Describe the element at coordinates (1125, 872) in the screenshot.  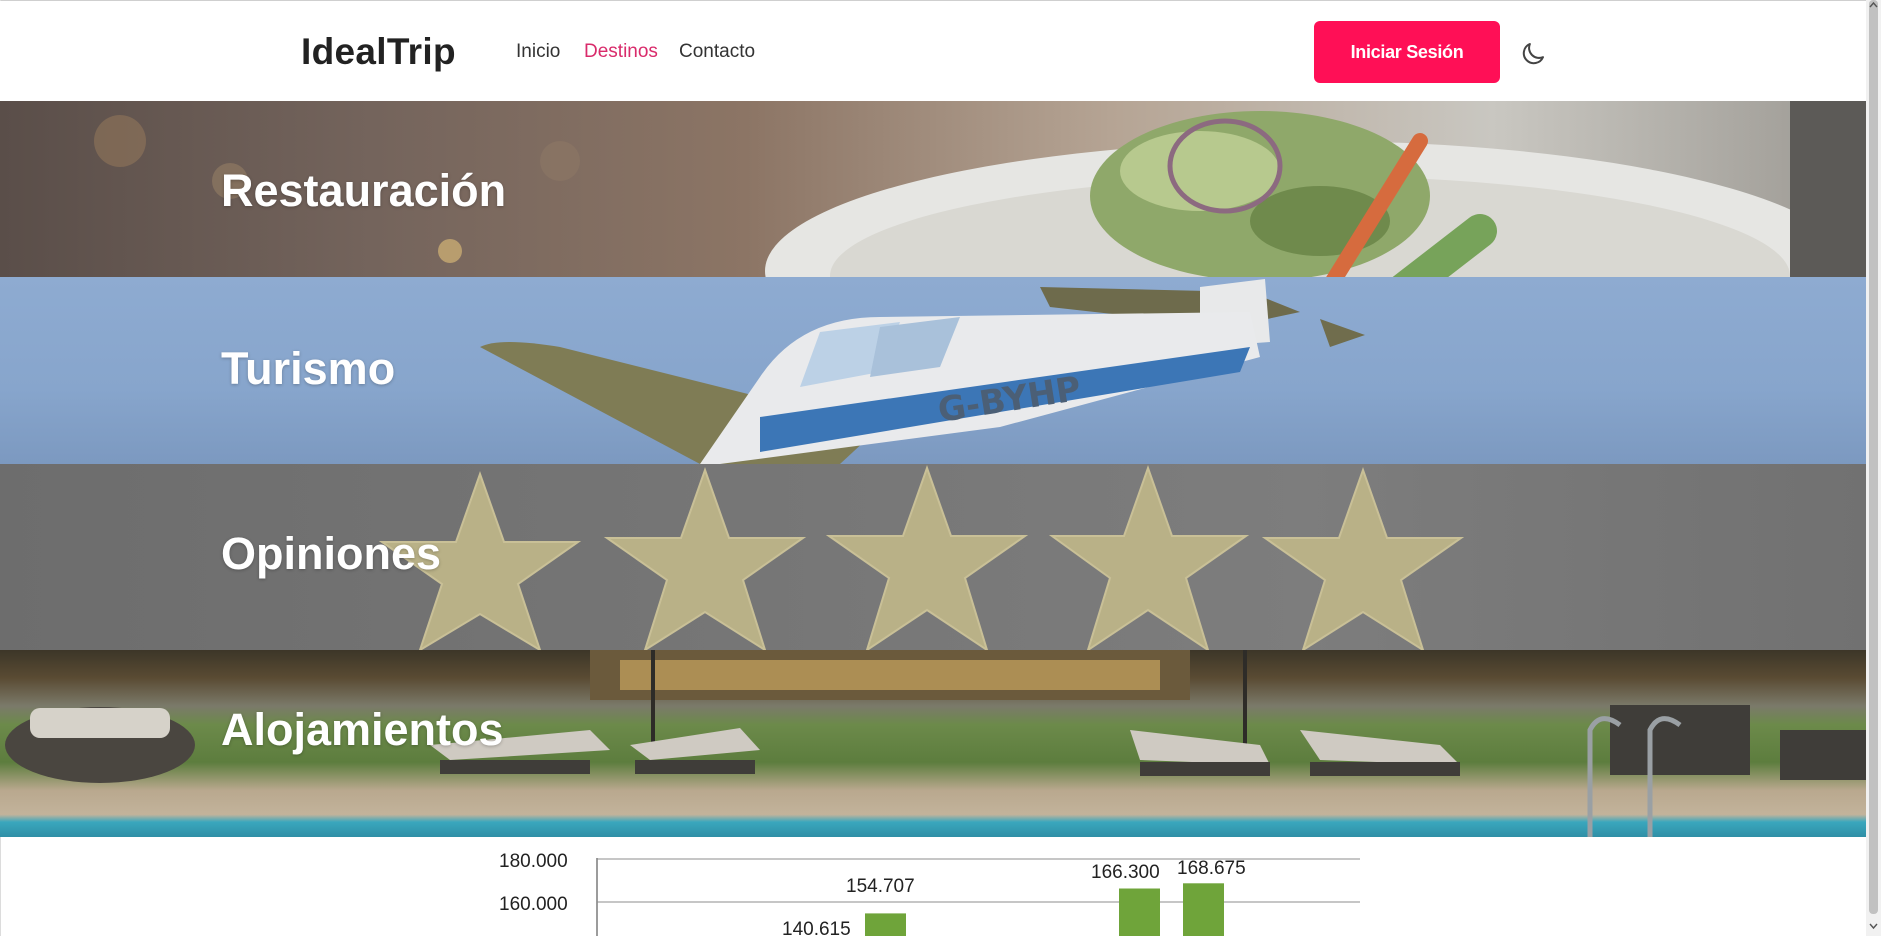
I see `data-label: 166.300` at that location.